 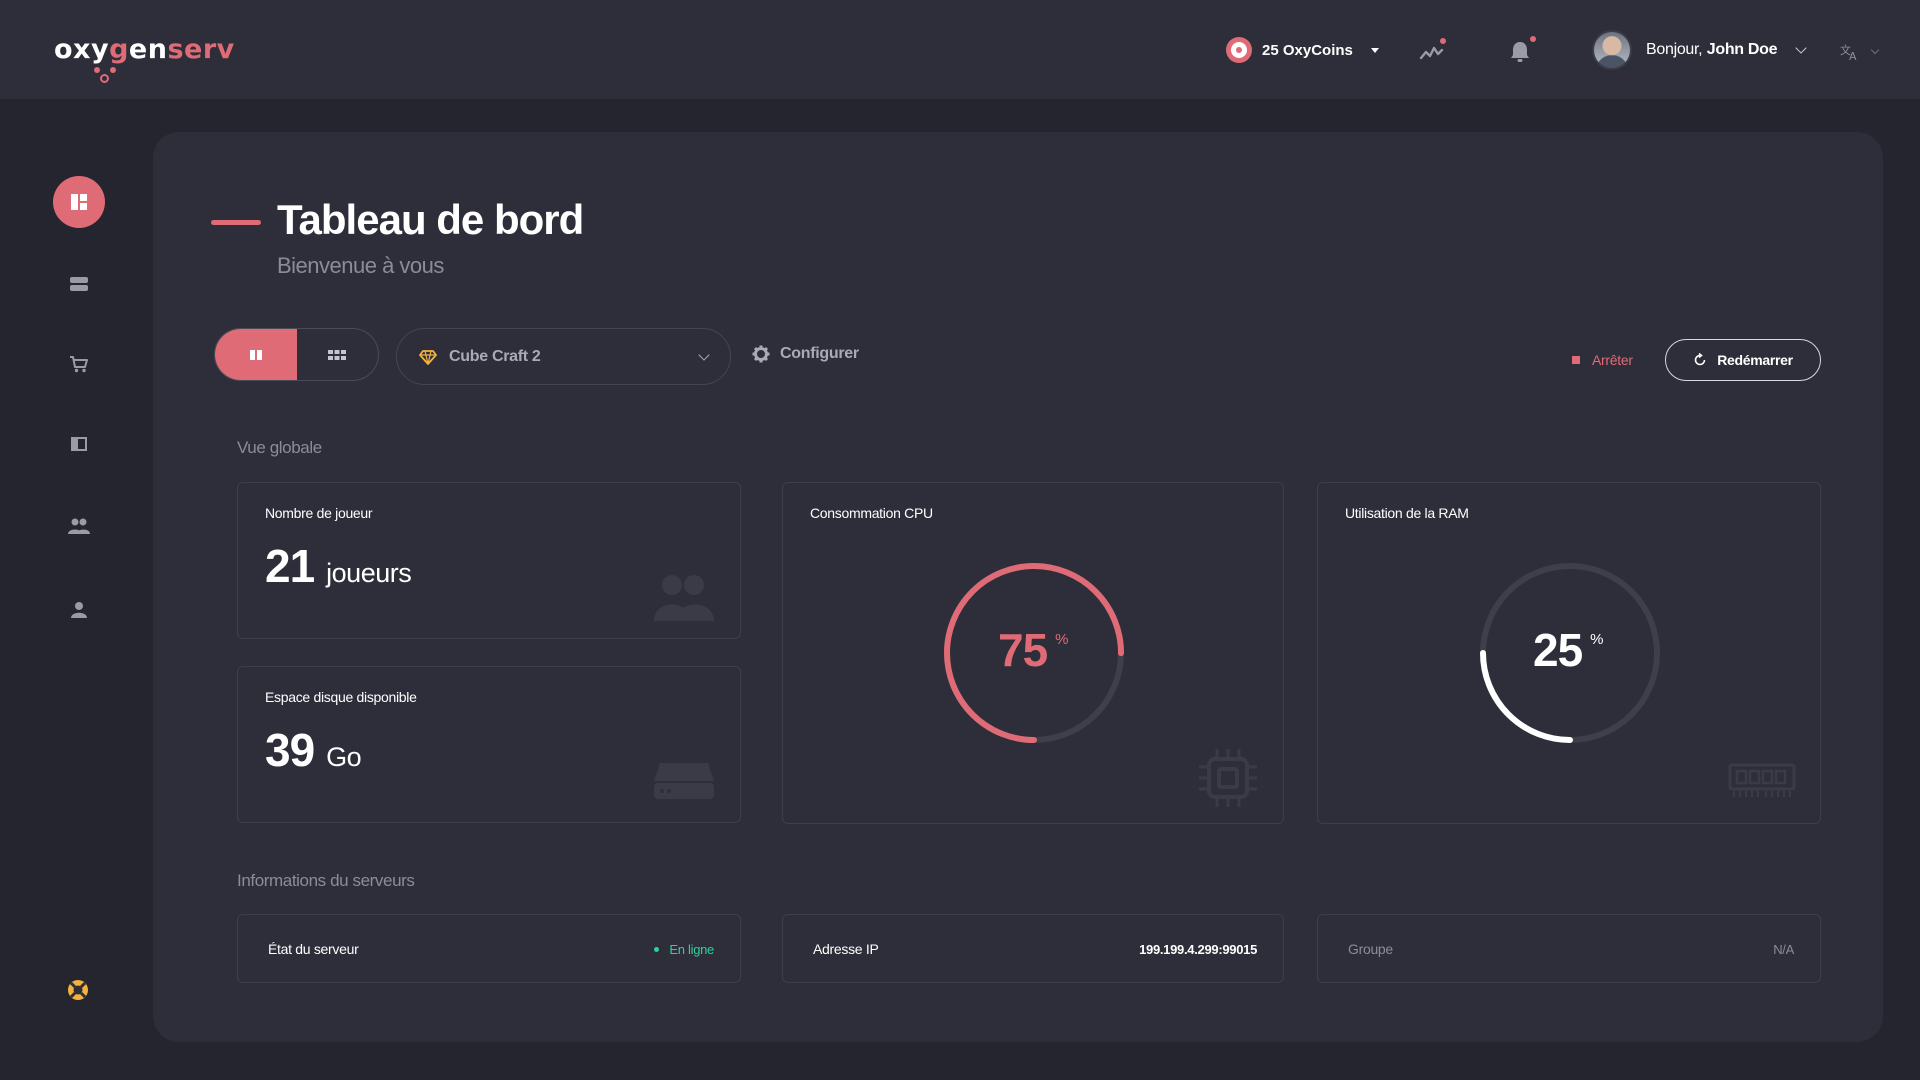 What do you see at coordinates (684, 781) in the screenshot?
I see `hard-drive-icon` at bounding box center [684, 781].